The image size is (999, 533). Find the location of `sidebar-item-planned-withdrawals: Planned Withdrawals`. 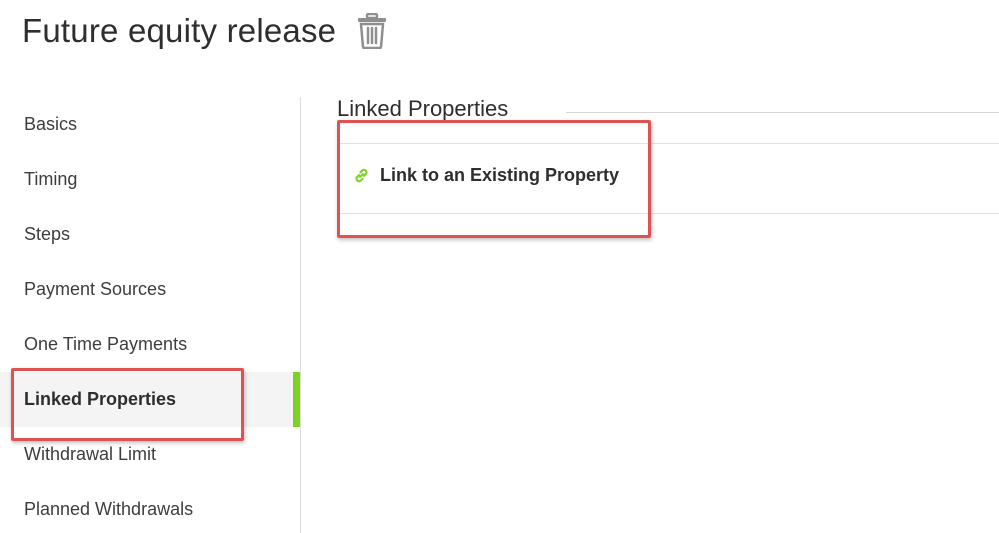

sidebar-item-planned-withdrawals: Planned Withdrawals is located at coordinates (150, 507).